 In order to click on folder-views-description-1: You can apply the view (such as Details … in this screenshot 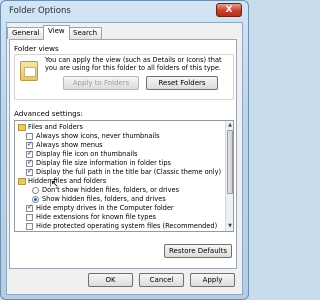, I will do `click(133, 60)`.